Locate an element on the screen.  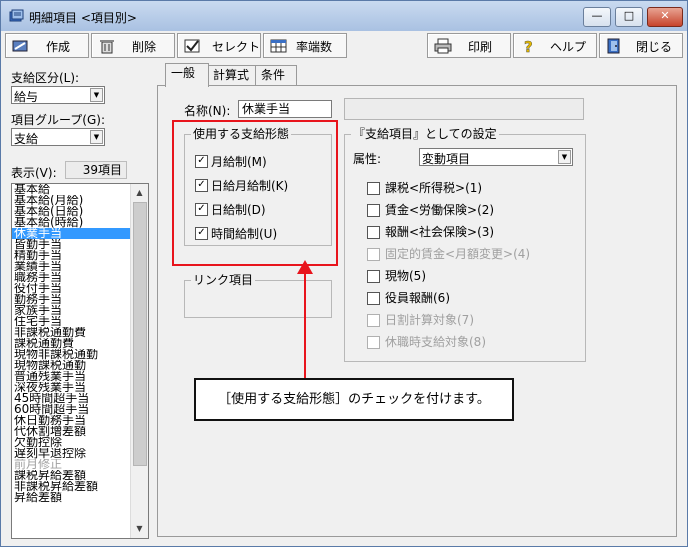
list-item: 基本給(時給) is located at coordinates (71, 222).